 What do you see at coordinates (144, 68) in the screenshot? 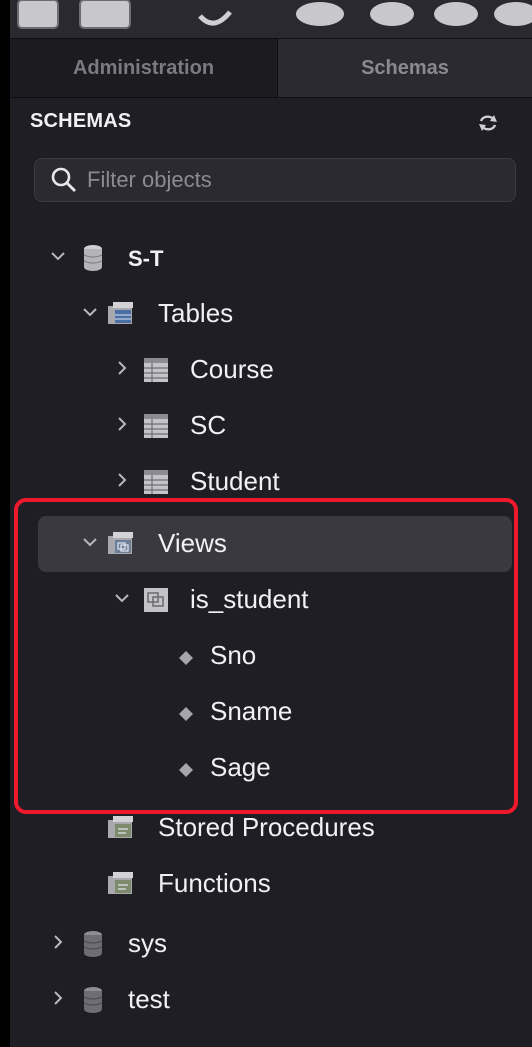
I see `tab-administration: Administration` at bounding box center [144, 68].